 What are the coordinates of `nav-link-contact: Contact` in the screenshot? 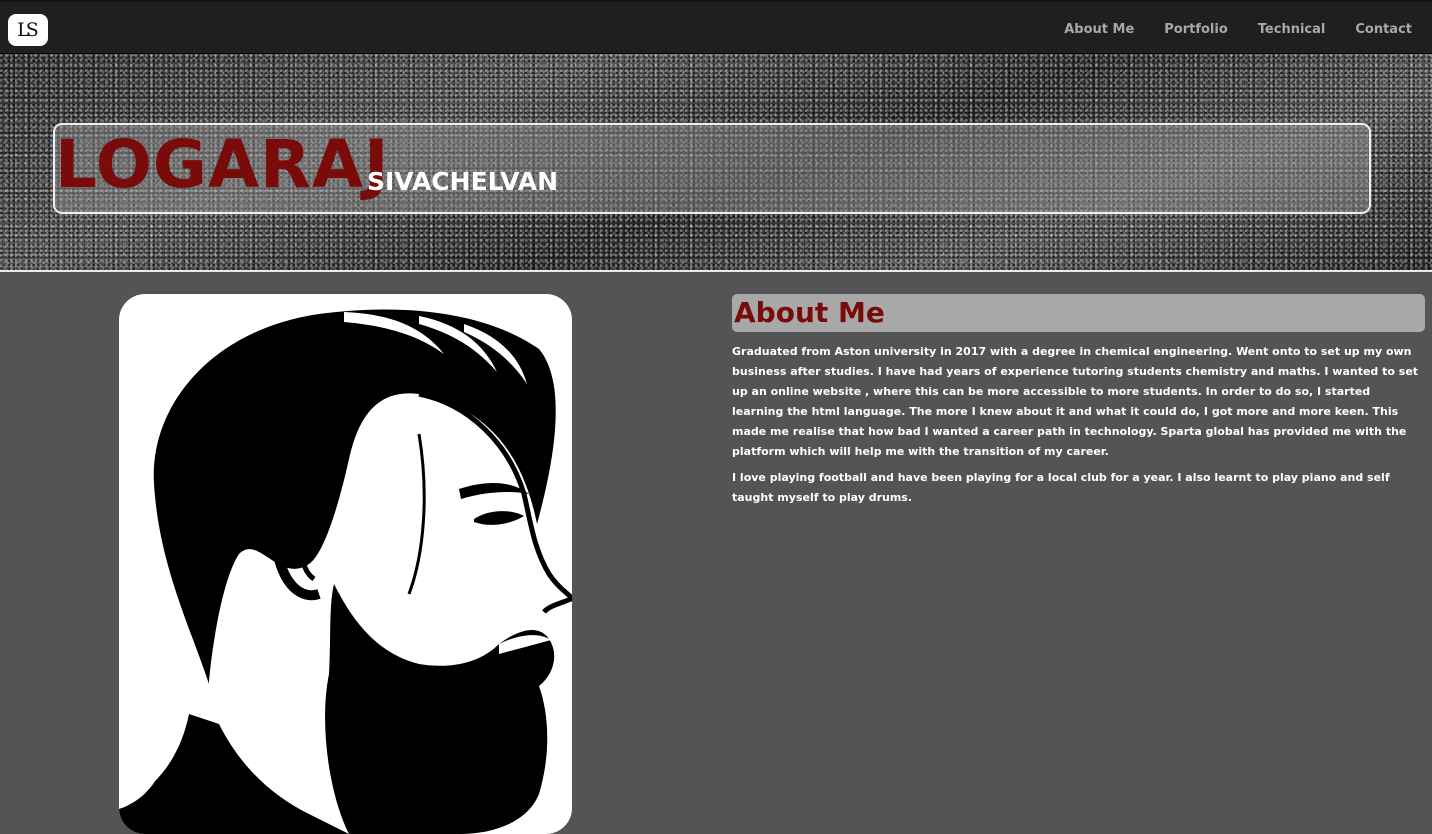 It's located at (1383, 29).